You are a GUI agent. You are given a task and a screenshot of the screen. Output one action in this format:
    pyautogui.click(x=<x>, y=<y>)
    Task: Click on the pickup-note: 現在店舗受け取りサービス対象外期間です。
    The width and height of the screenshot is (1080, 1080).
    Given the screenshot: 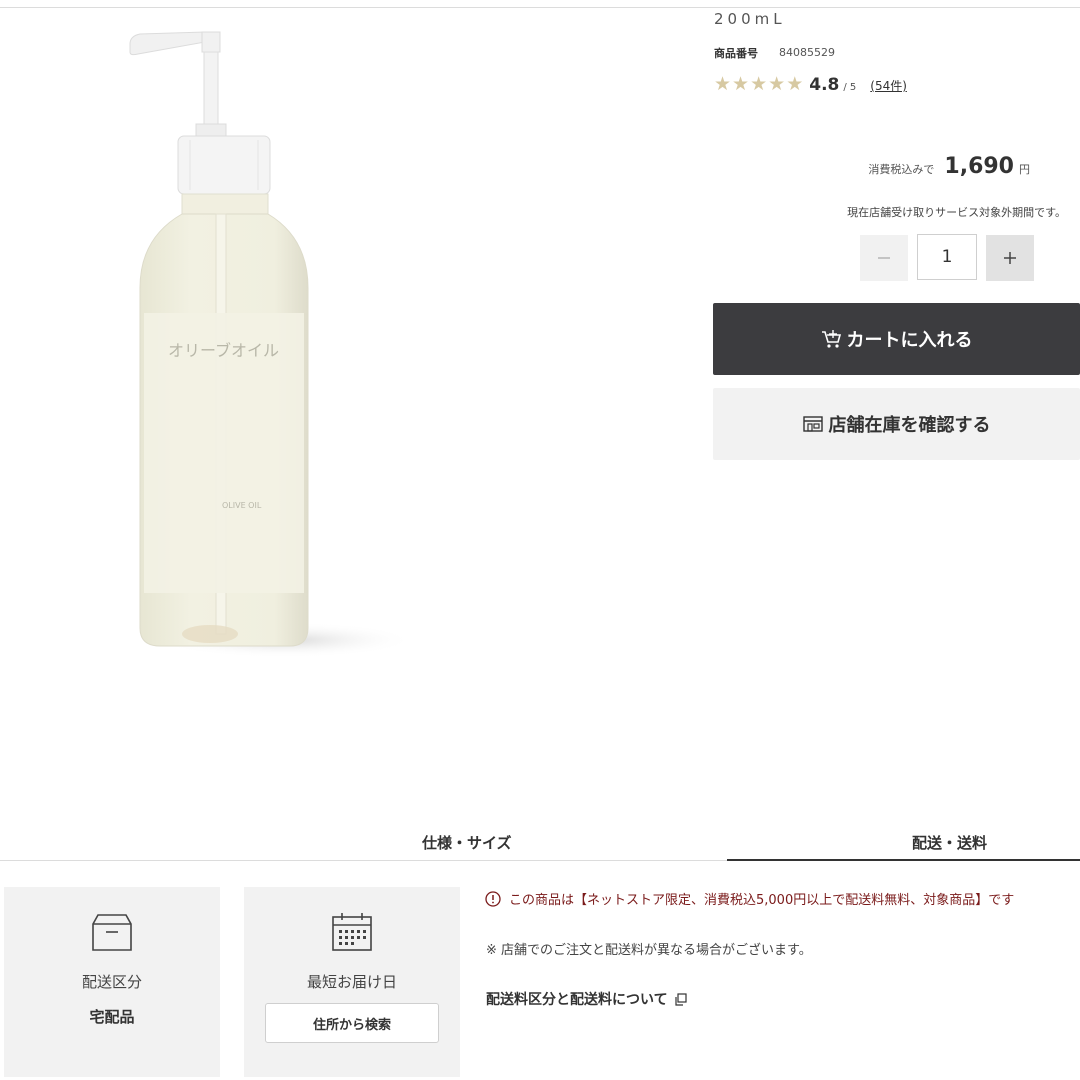 What is the action you would take?
    pyautogui.click(x=956, y=212)
    